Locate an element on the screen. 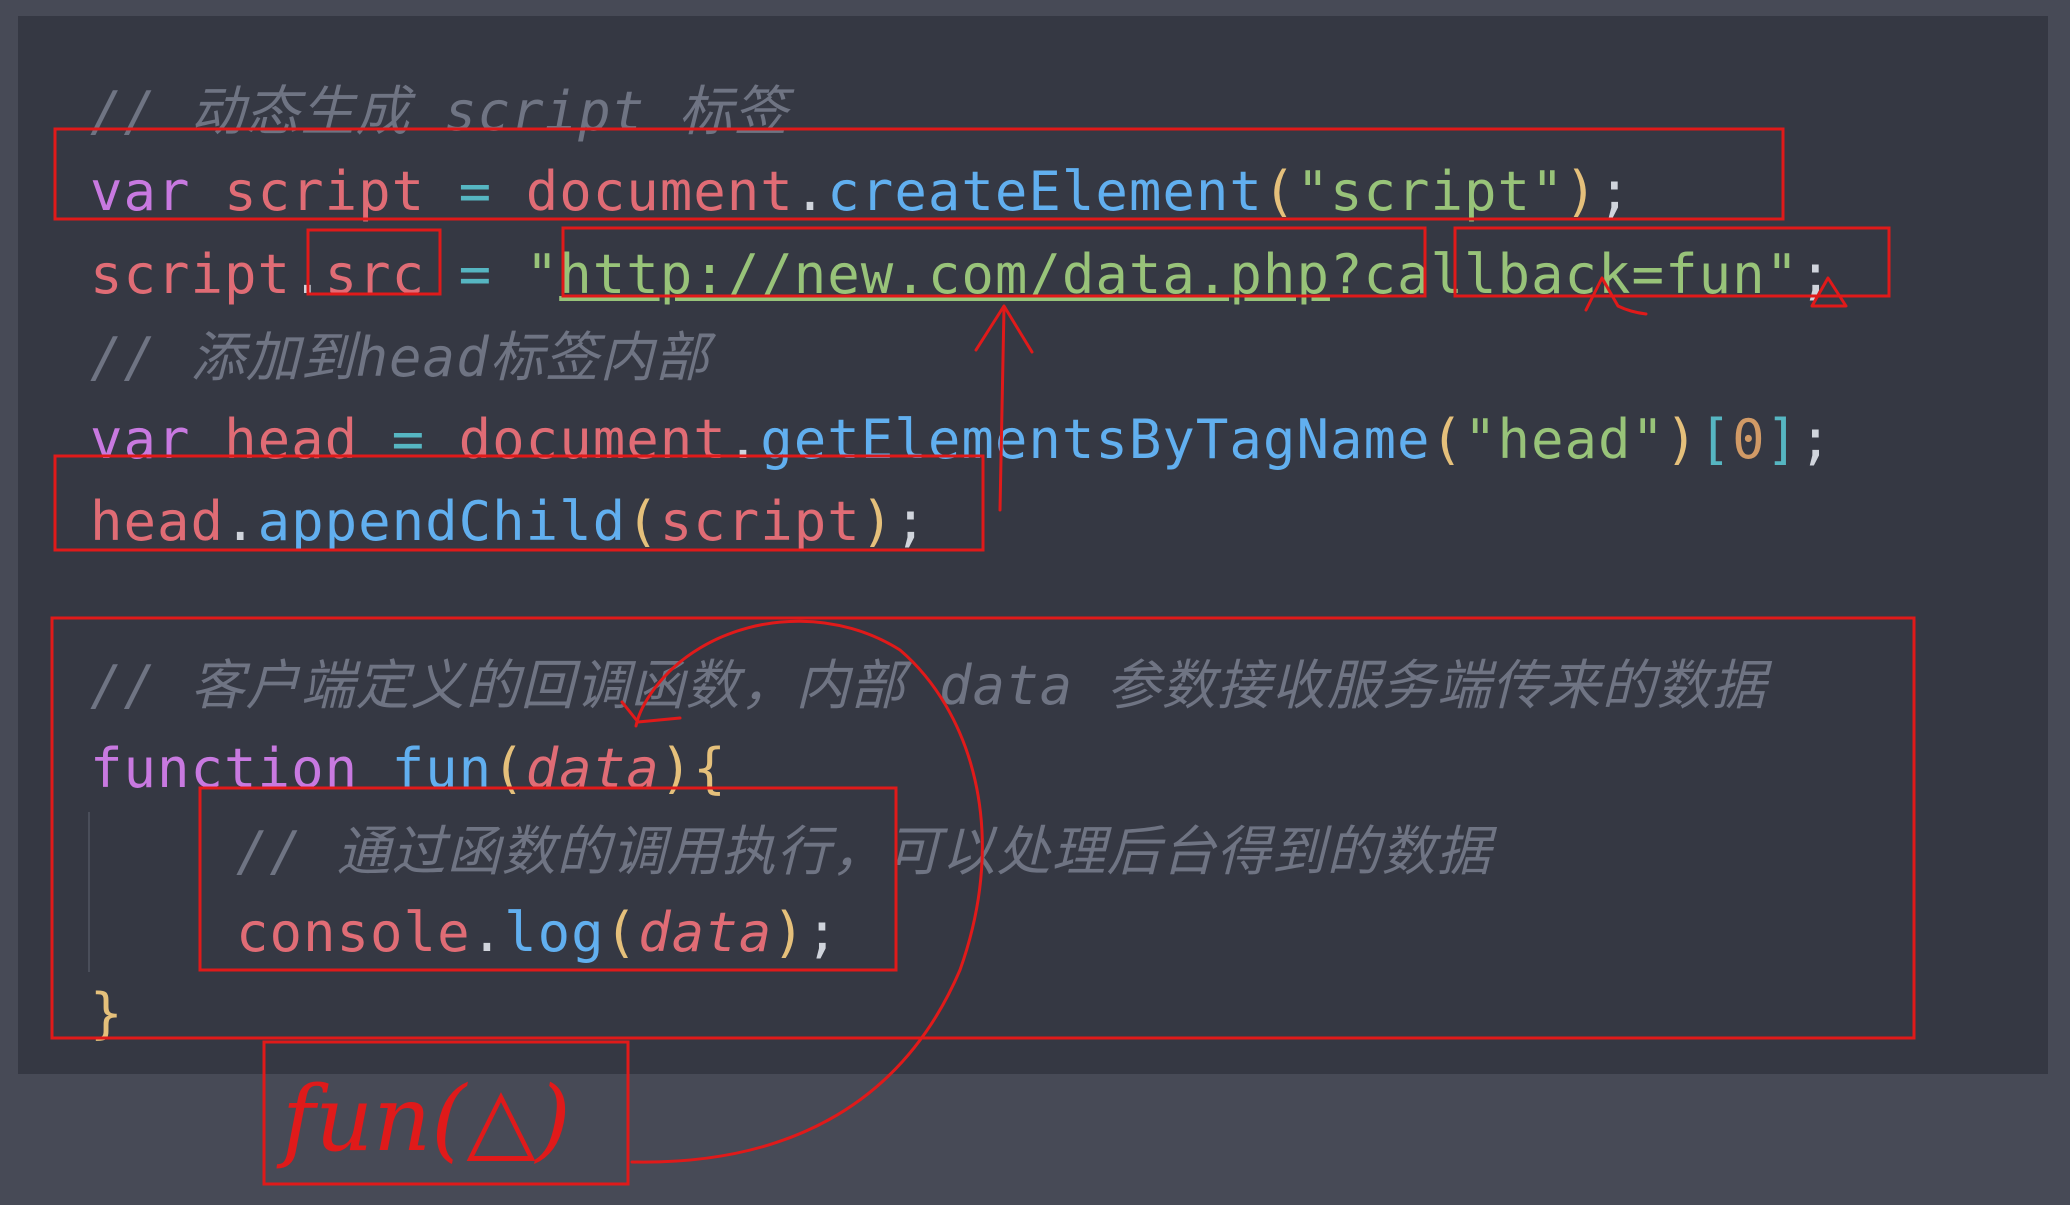  method-log: log is located at coordinates (554, 932).